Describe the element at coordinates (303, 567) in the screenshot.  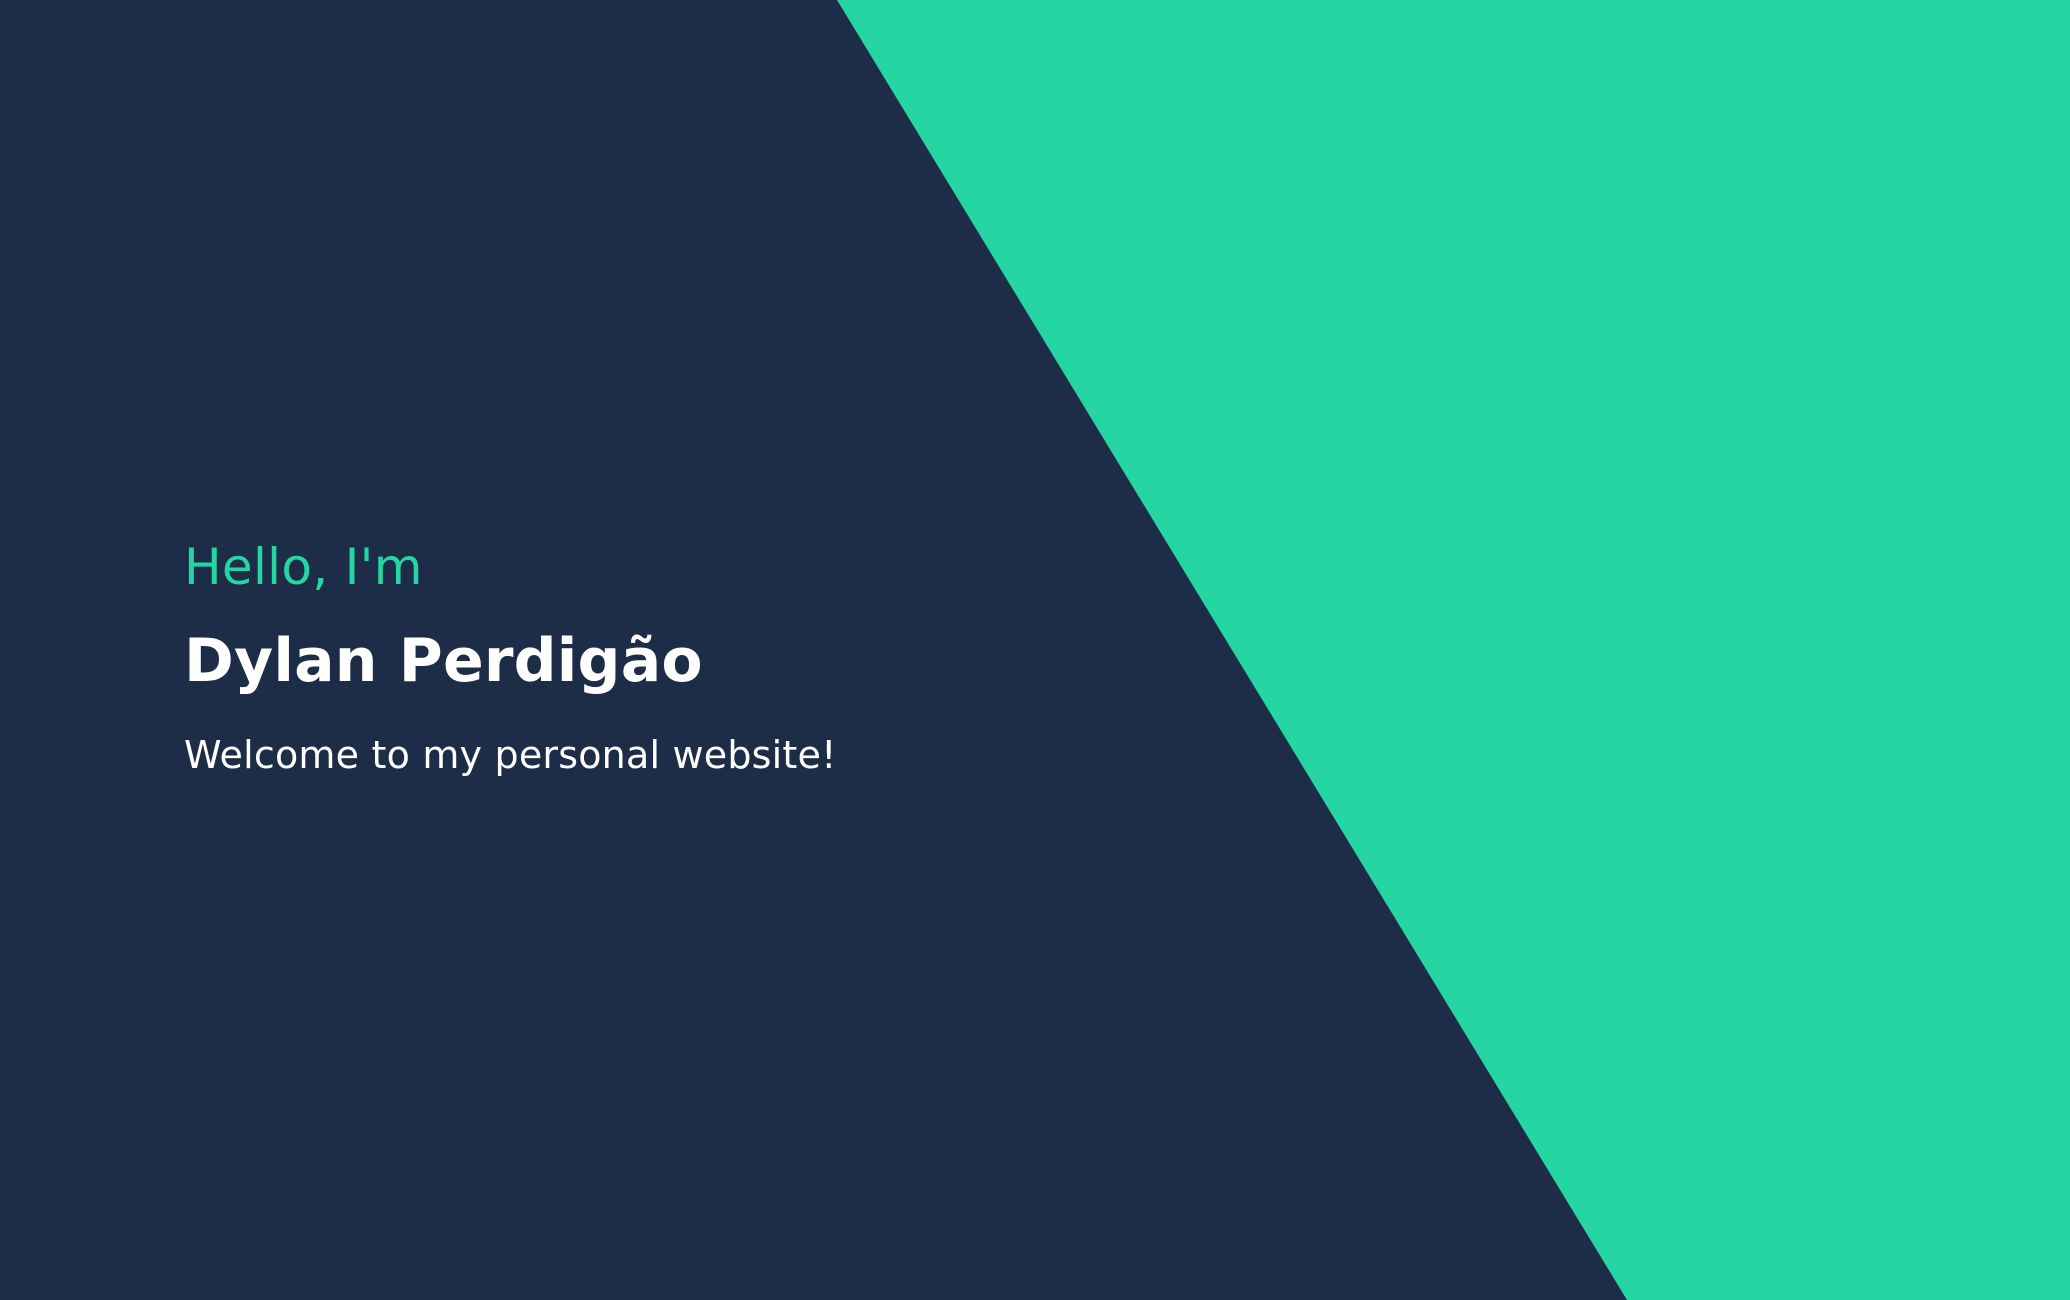
I see `greeting-text: Hello, I'm` at that location.